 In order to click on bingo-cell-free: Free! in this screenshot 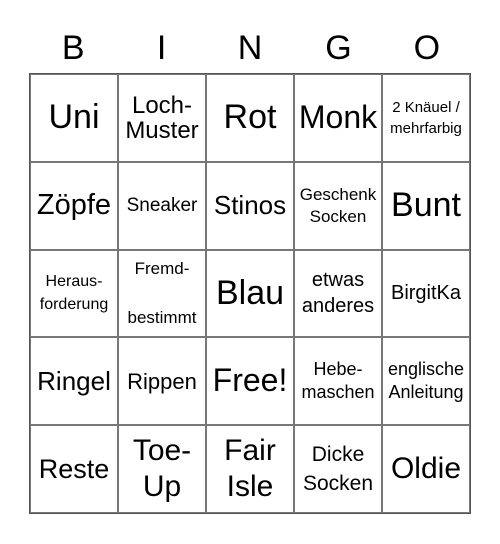, I will do `click(250, 381)`.